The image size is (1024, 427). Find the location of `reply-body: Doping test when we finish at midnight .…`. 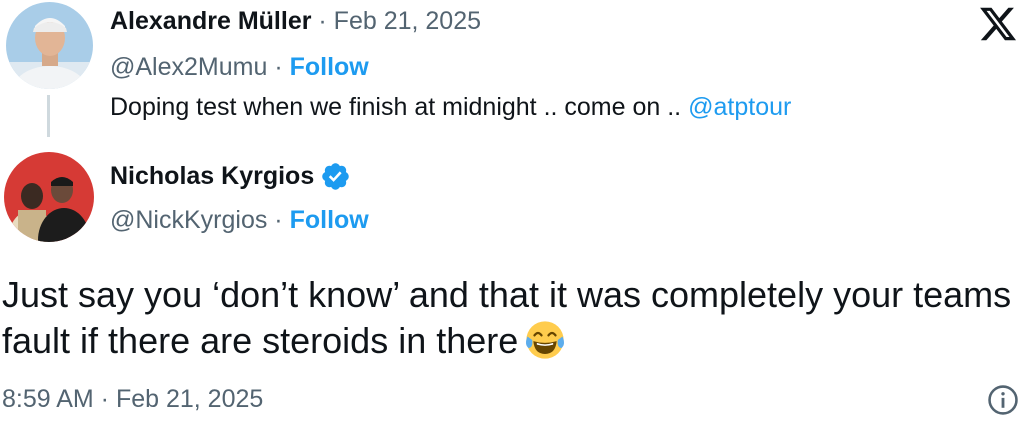

reply-body: Doping test when we finish at midnight .… is located at coordinates (450, 107).